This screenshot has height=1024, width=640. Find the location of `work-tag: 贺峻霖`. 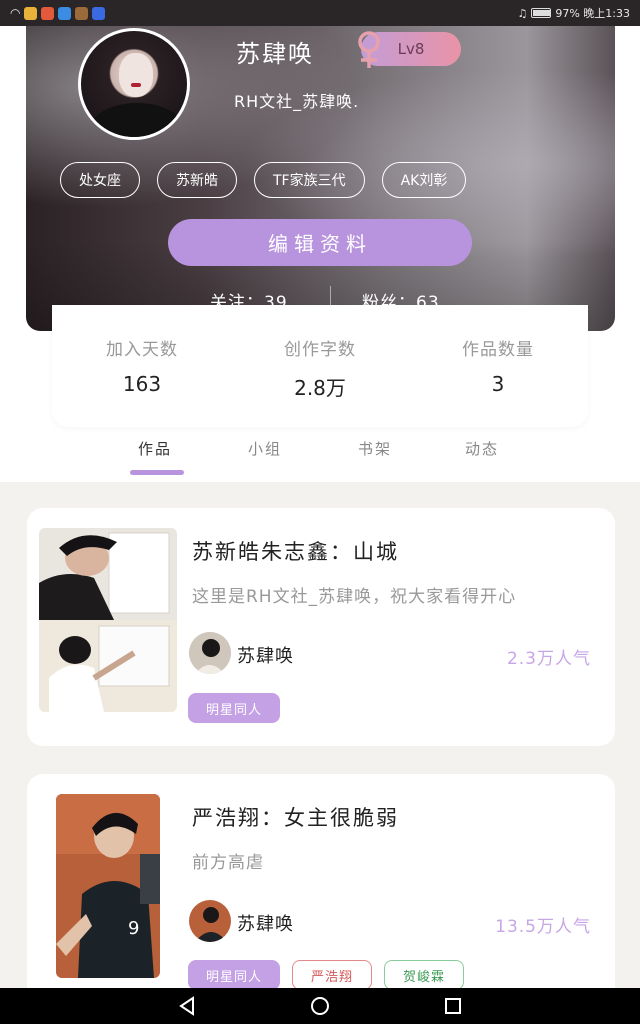

work-tag: 贺峻霖 is located at coordinates (424, 975).